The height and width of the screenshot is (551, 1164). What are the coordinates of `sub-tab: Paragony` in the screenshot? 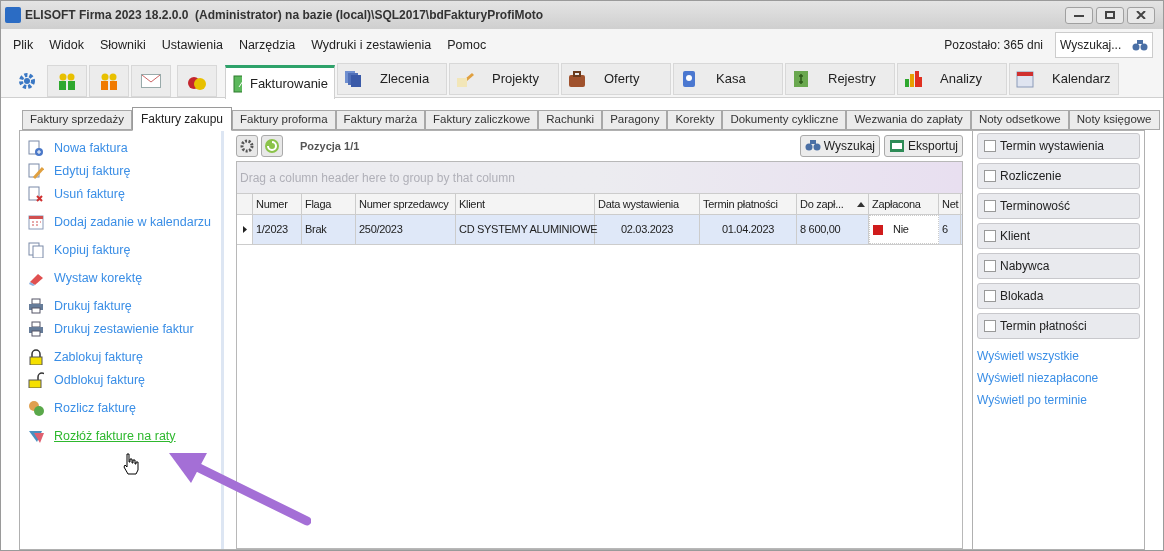 It's located at (635, 120).